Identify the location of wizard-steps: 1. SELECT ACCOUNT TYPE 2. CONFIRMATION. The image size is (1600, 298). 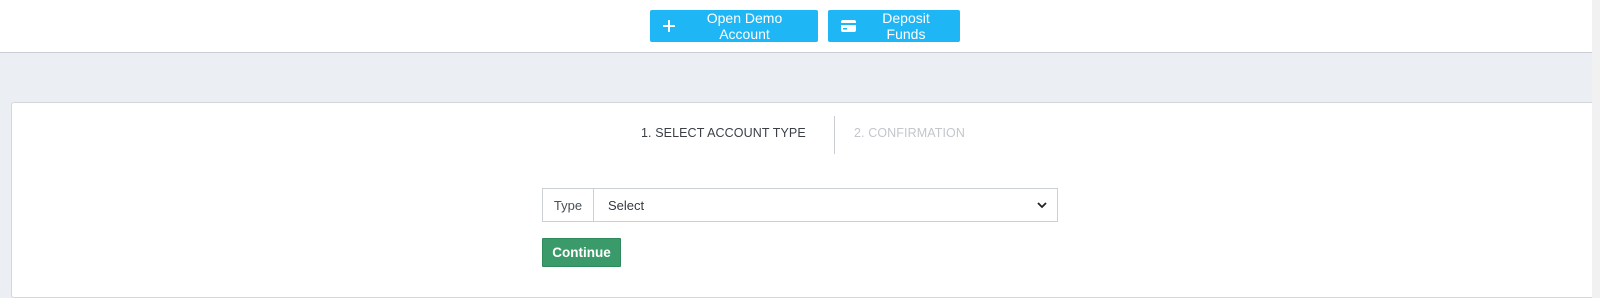
(804, 133).